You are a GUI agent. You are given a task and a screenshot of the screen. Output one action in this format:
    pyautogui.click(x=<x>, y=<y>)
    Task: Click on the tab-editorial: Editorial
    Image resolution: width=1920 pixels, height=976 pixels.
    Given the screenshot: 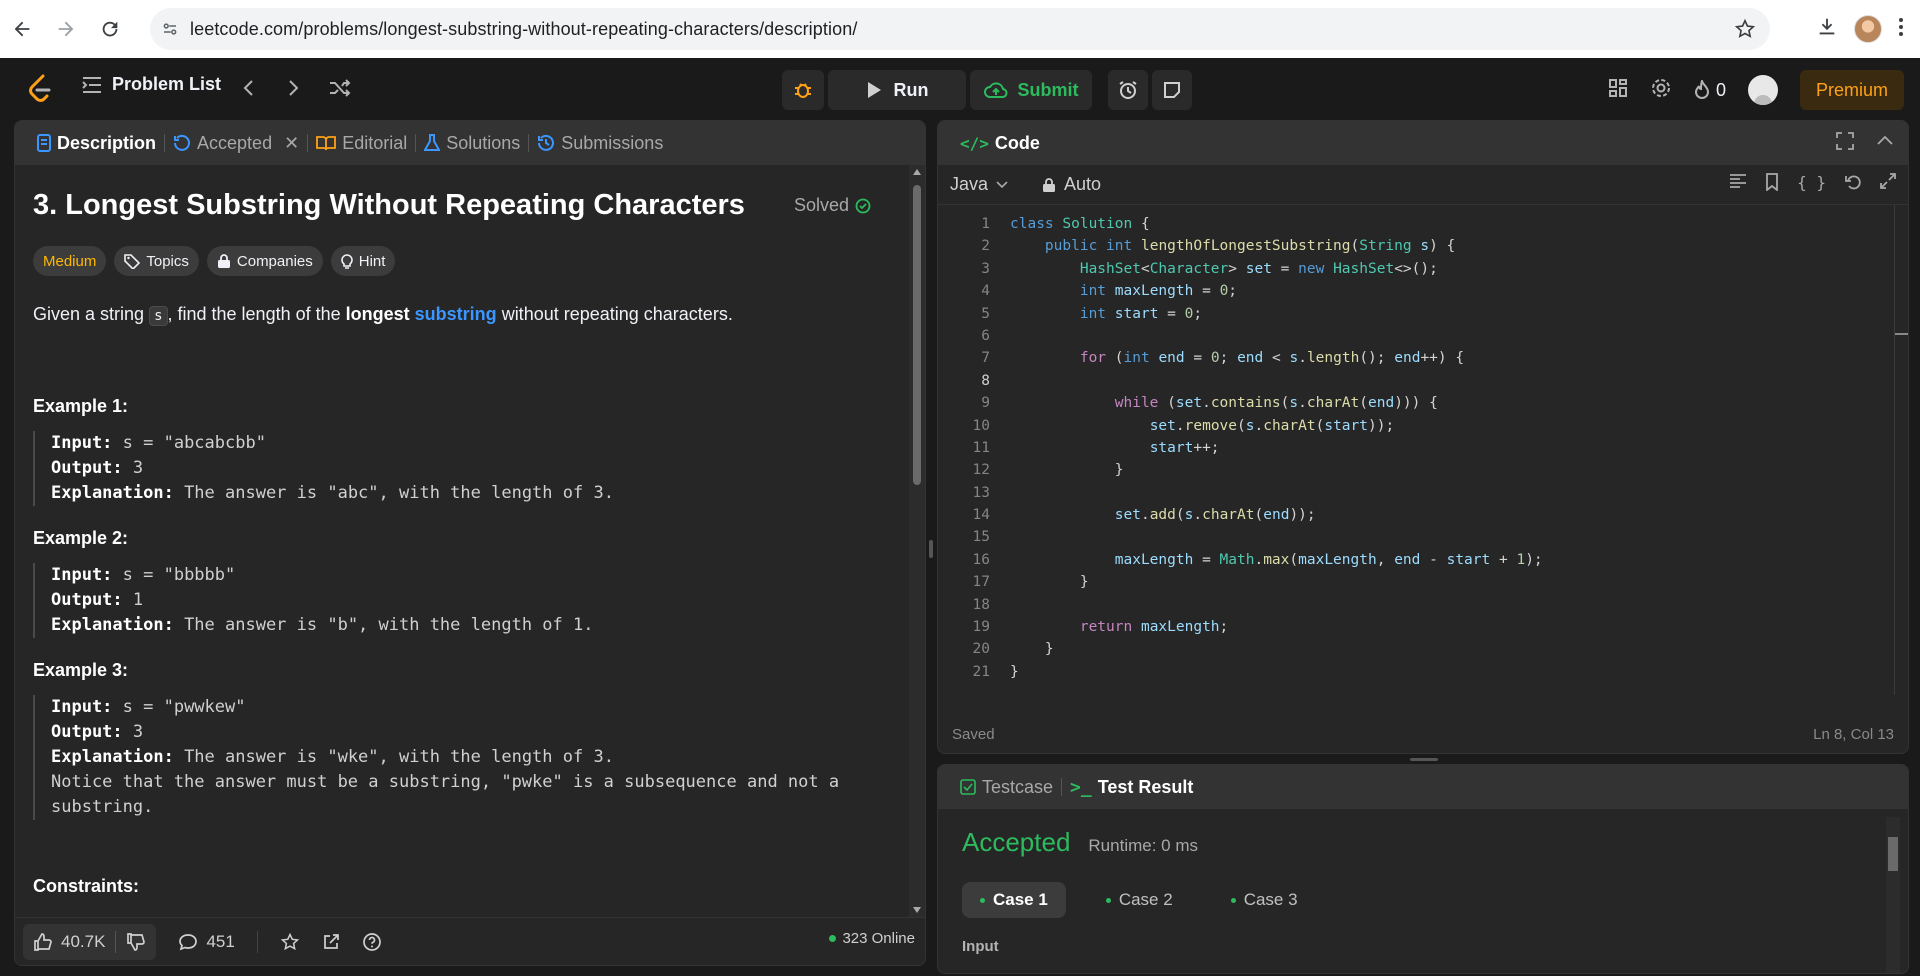 What is the action you would take?
    pyautogui.click(x=361, y=143)
    